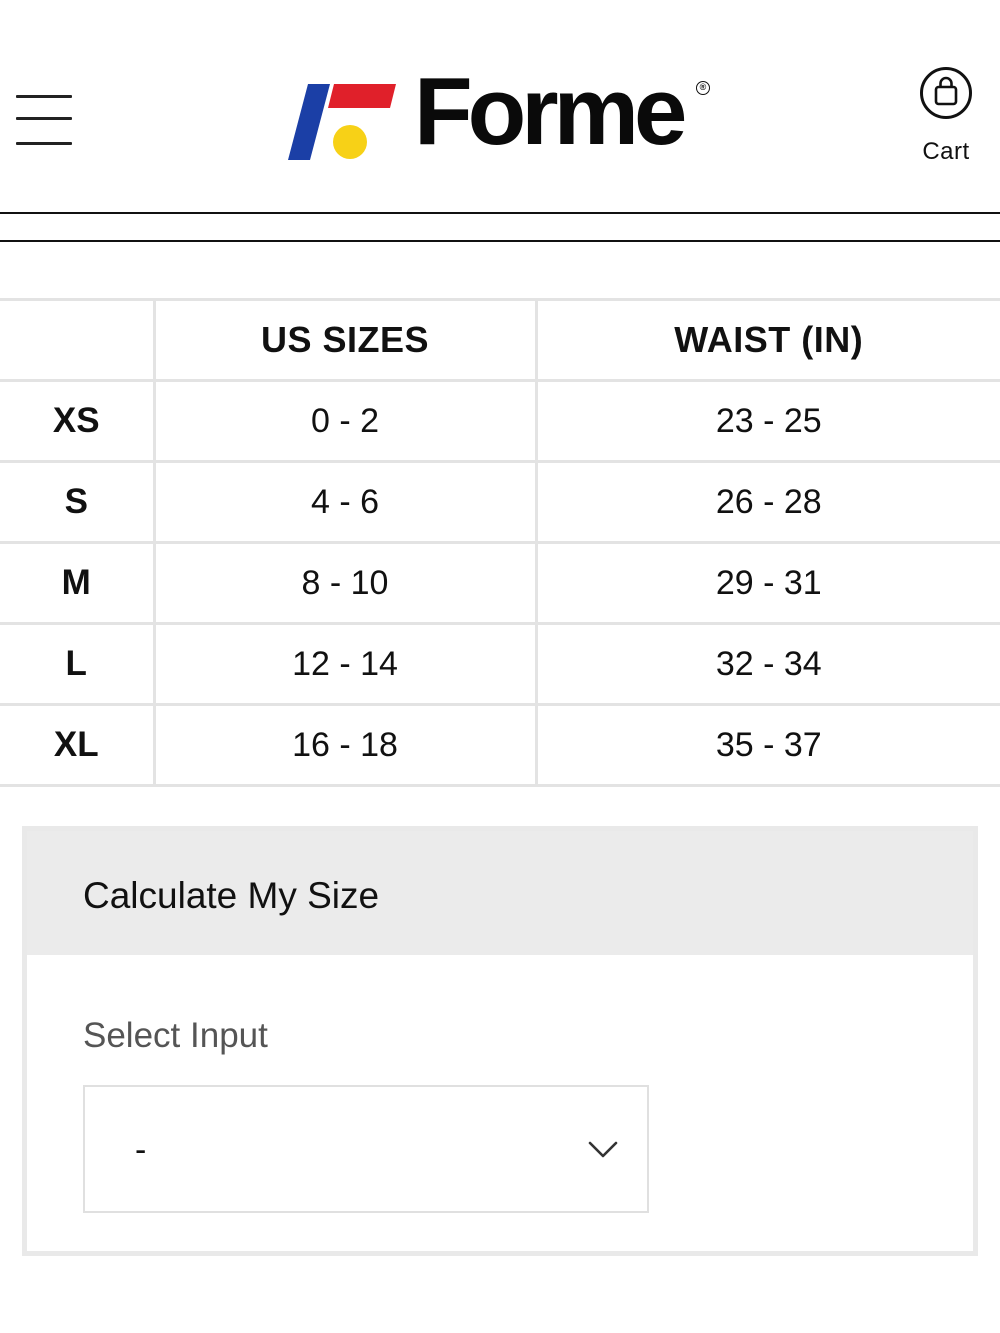 The height and width of the screenshot is (1333, 1000). Describe the element at coordinates (767, 340) in the screenshot. I see `column-header-waist: WAIST (IN)` at that location.